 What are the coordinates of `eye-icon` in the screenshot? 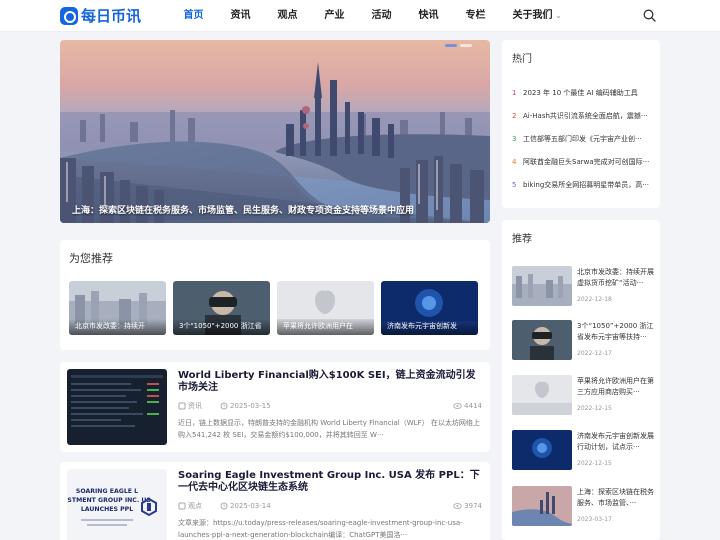 It's located at (457, 506).